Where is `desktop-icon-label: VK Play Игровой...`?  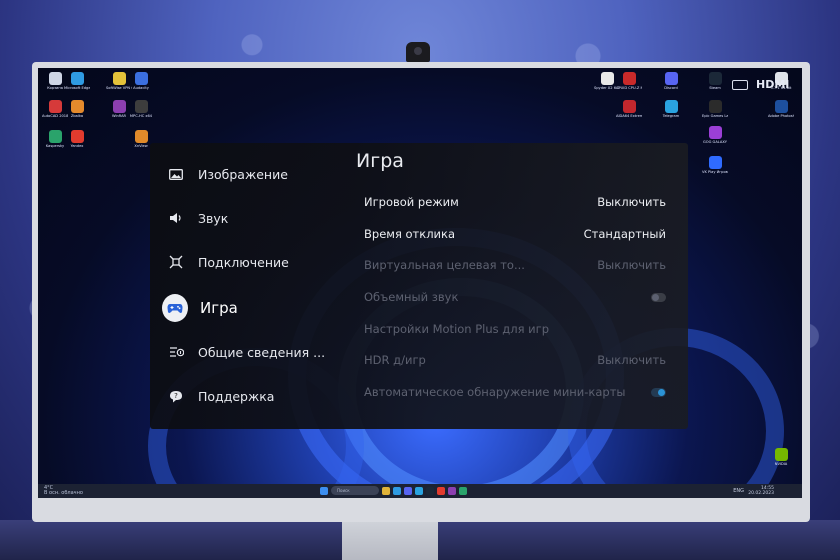
desktop-icon-label: VK Play Игровой... is located at coordinates (715, 172).